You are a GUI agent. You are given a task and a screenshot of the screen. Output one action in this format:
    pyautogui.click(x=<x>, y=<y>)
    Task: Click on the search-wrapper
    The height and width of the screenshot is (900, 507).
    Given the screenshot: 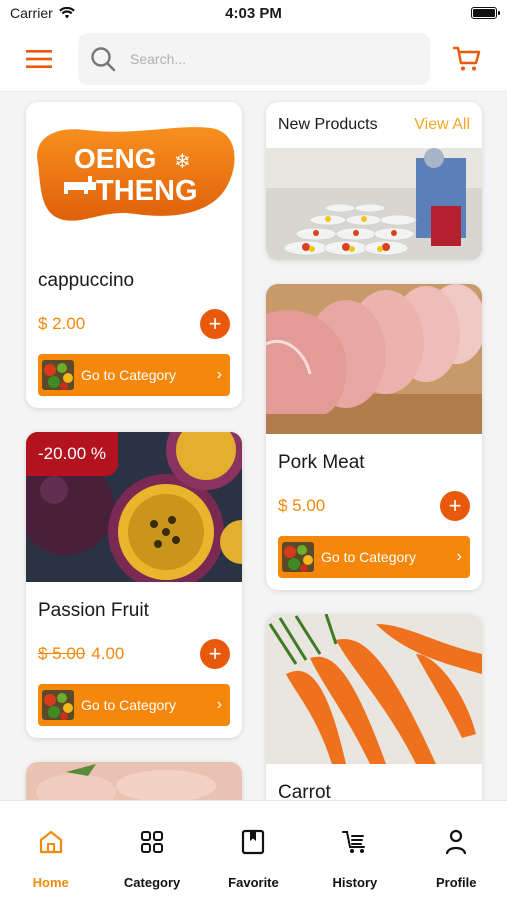 What is the action you would take?
    pyautogui.click(x=254, y=59)
    